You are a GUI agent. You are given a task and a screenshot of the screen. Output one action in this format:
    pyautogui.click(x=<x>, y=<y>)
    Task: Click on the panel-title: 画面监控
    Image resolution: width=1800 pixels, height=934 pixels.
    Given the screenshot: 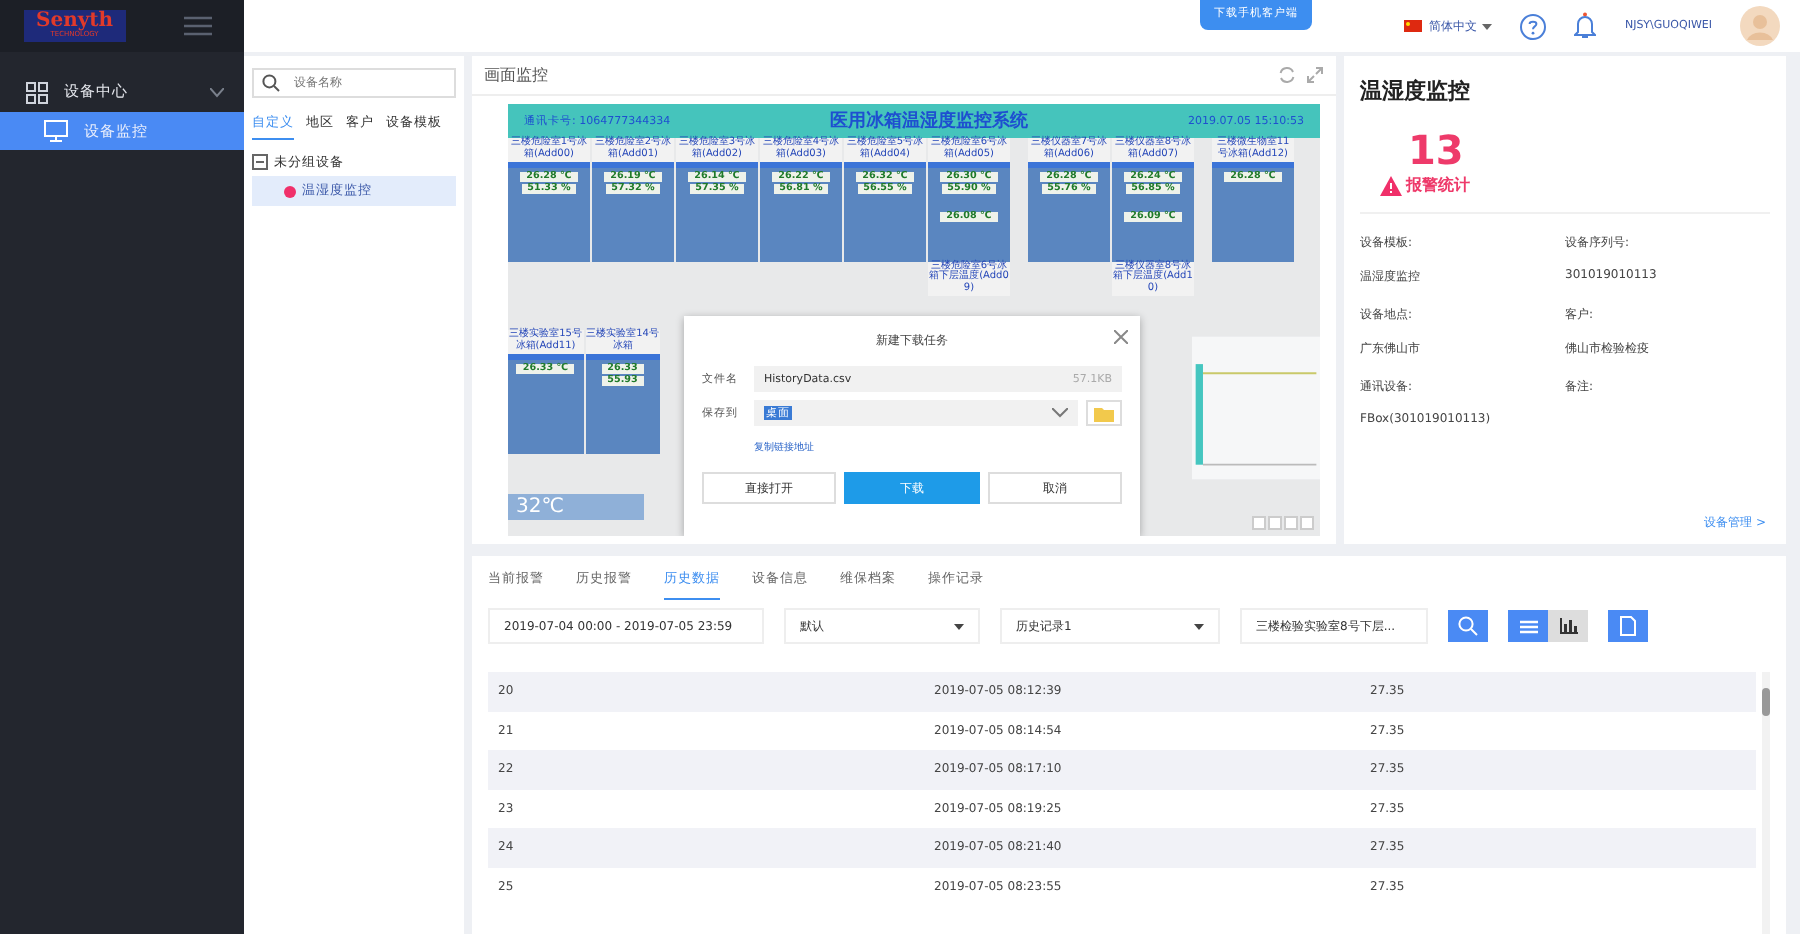 What is the action you would take?
    pyautogui.click(x=516, y=75)
    